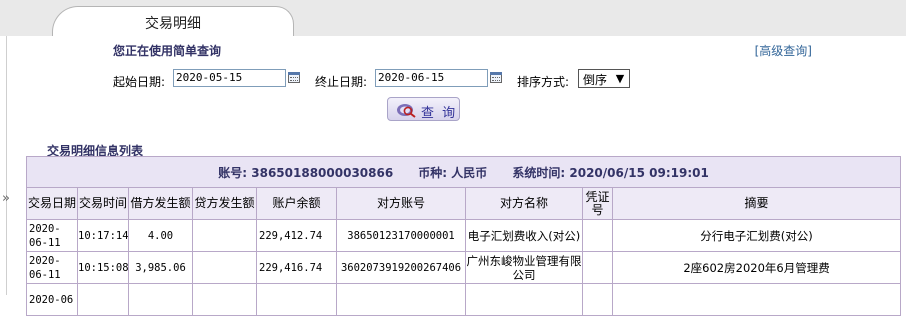 This screenshot has height=316, width=906. What do you see at coordinates (139, 82) in the screenshot?
I see `start-date-label: 起始日期:` at bounding box center [139, 82].